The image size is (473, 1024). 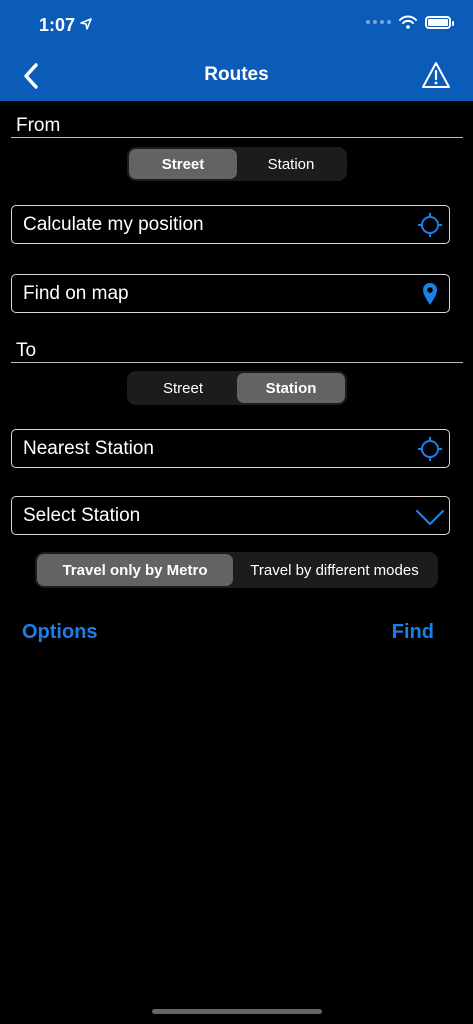 What do you see at coordinates (439, 22) in the screenshot?
I see `battery-icon` at bounding box center [439, 22].